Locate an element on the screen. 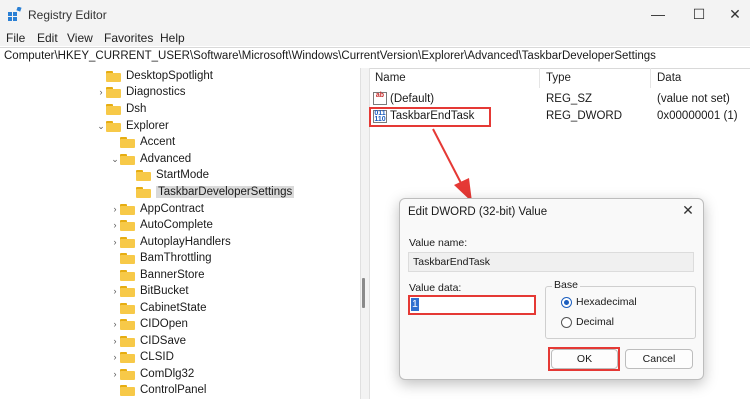 Image resolution: width=750 pixels, height=399 pixels. tree-item-diagnostics: › Diagnostics is located at coordinates (141, 92).